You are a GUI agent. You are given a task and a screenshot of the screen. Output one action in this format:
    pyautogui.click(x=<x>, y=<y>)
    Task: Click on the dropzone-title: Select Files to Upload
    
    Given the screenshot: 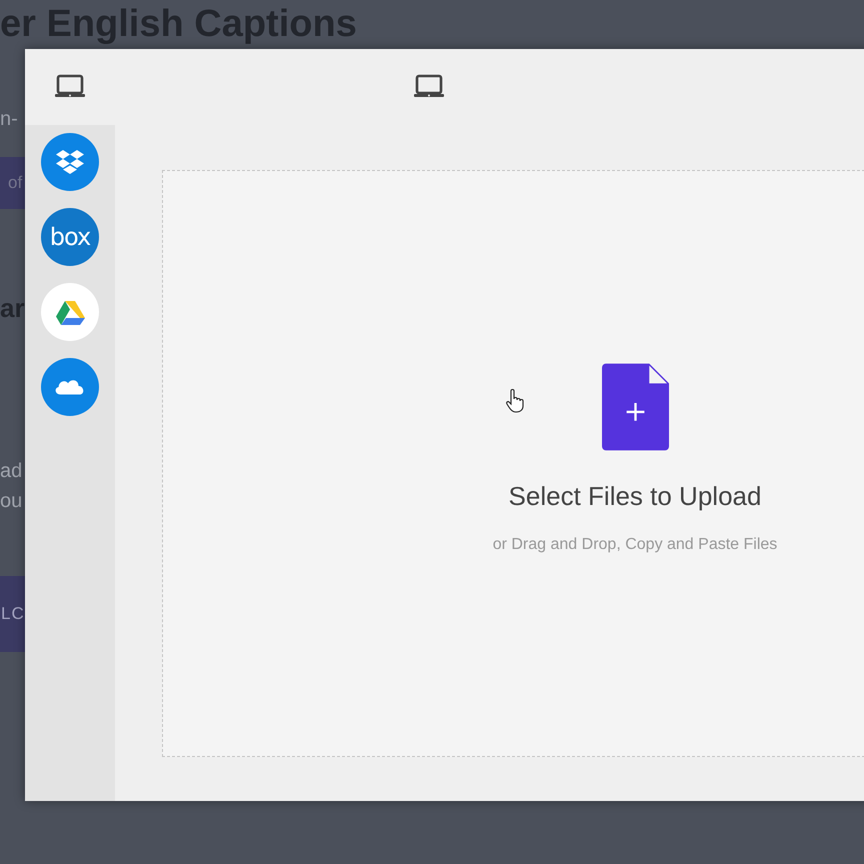 What is the action you would take?
    pyautogui.click(x=635, y=496)
    